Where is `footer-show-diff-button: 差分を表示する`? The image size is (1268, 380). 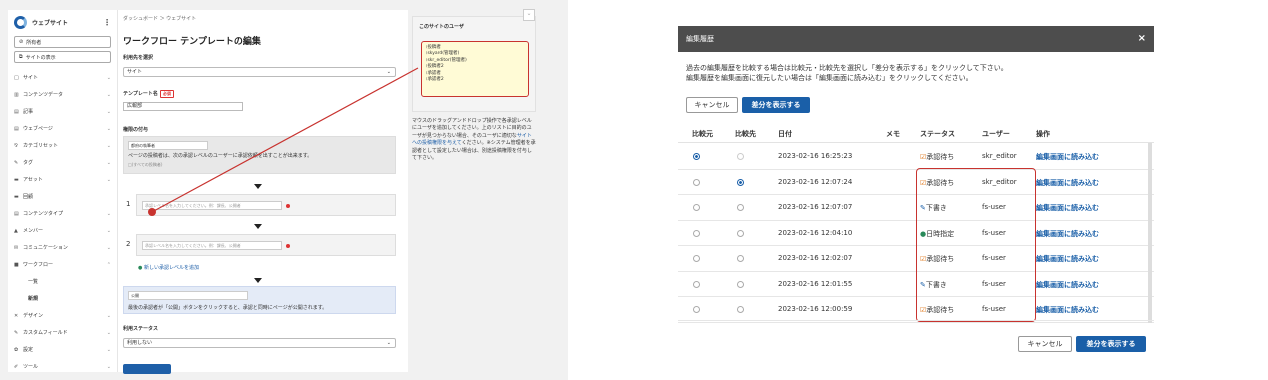
footer-show-diff-button: 差分を表示する is located at coordinates (1111, 344).